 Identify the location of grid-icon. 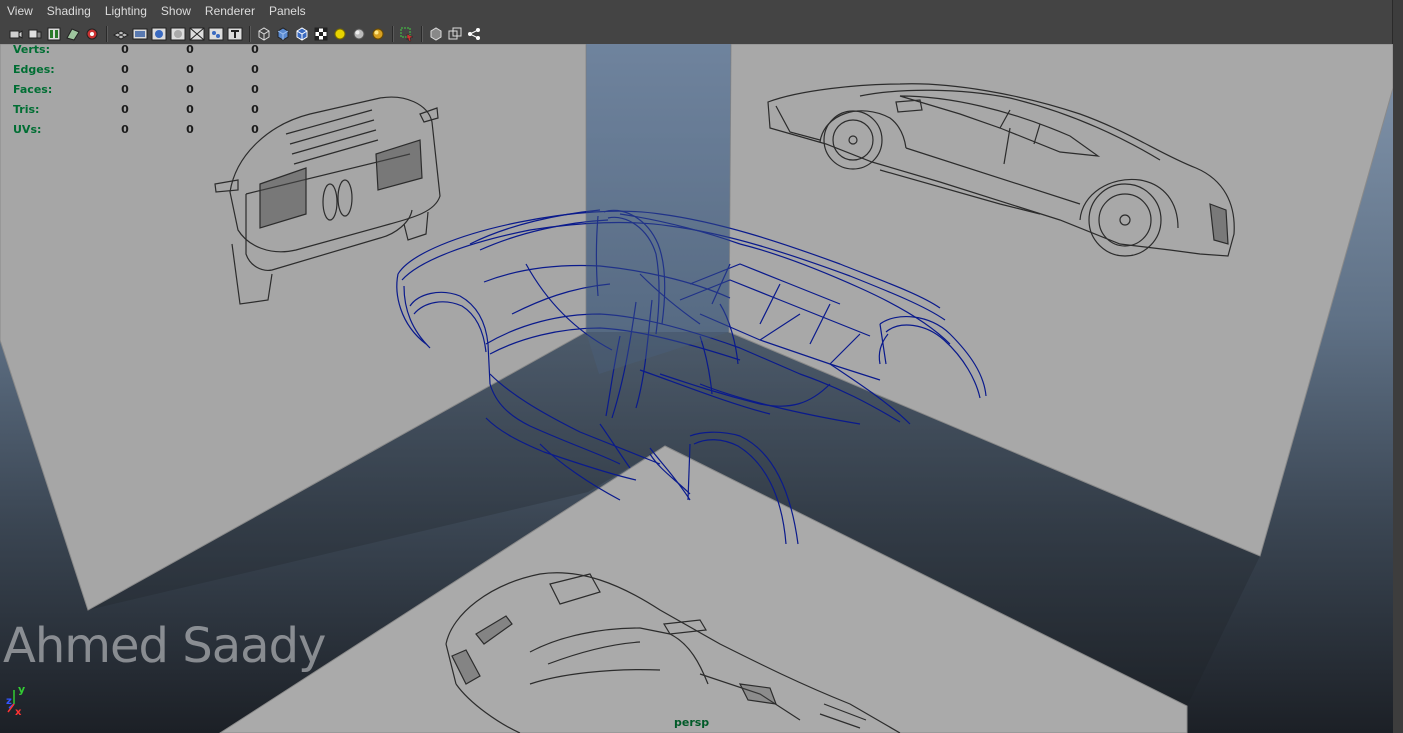
(121, 34).